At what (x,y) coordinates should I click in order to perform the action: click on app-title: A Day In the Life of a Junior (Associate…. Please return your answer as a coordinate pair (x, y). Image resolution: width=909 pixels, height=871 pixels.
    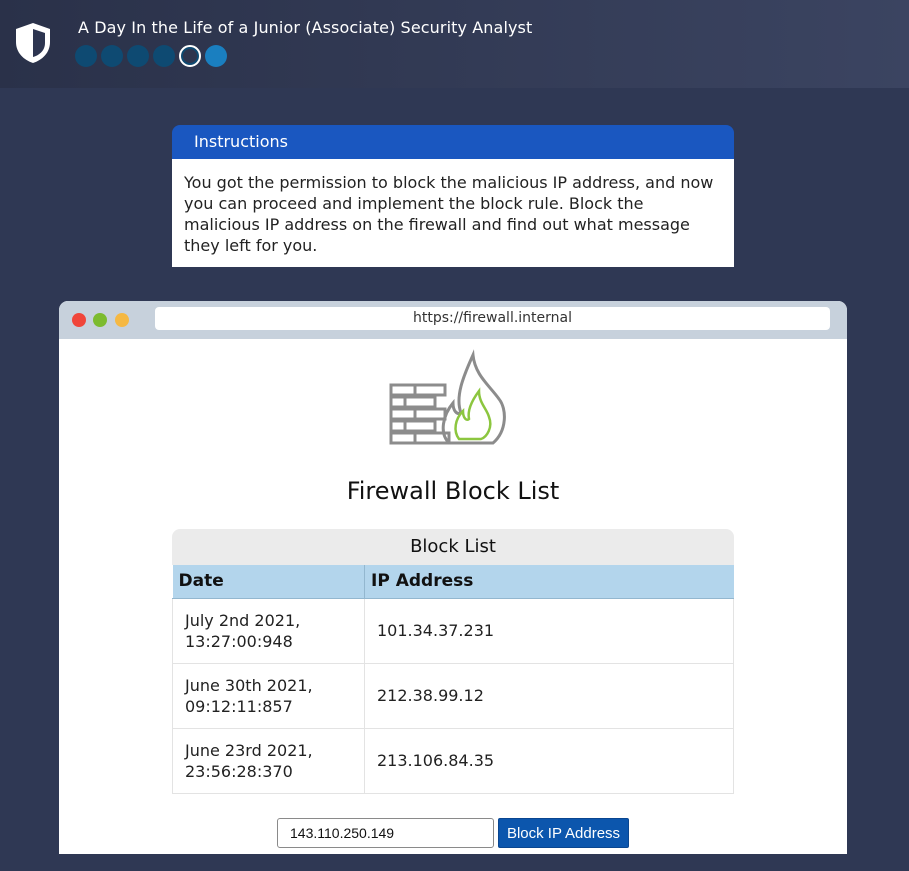
    Looking at the image, I should click on (305, 27).